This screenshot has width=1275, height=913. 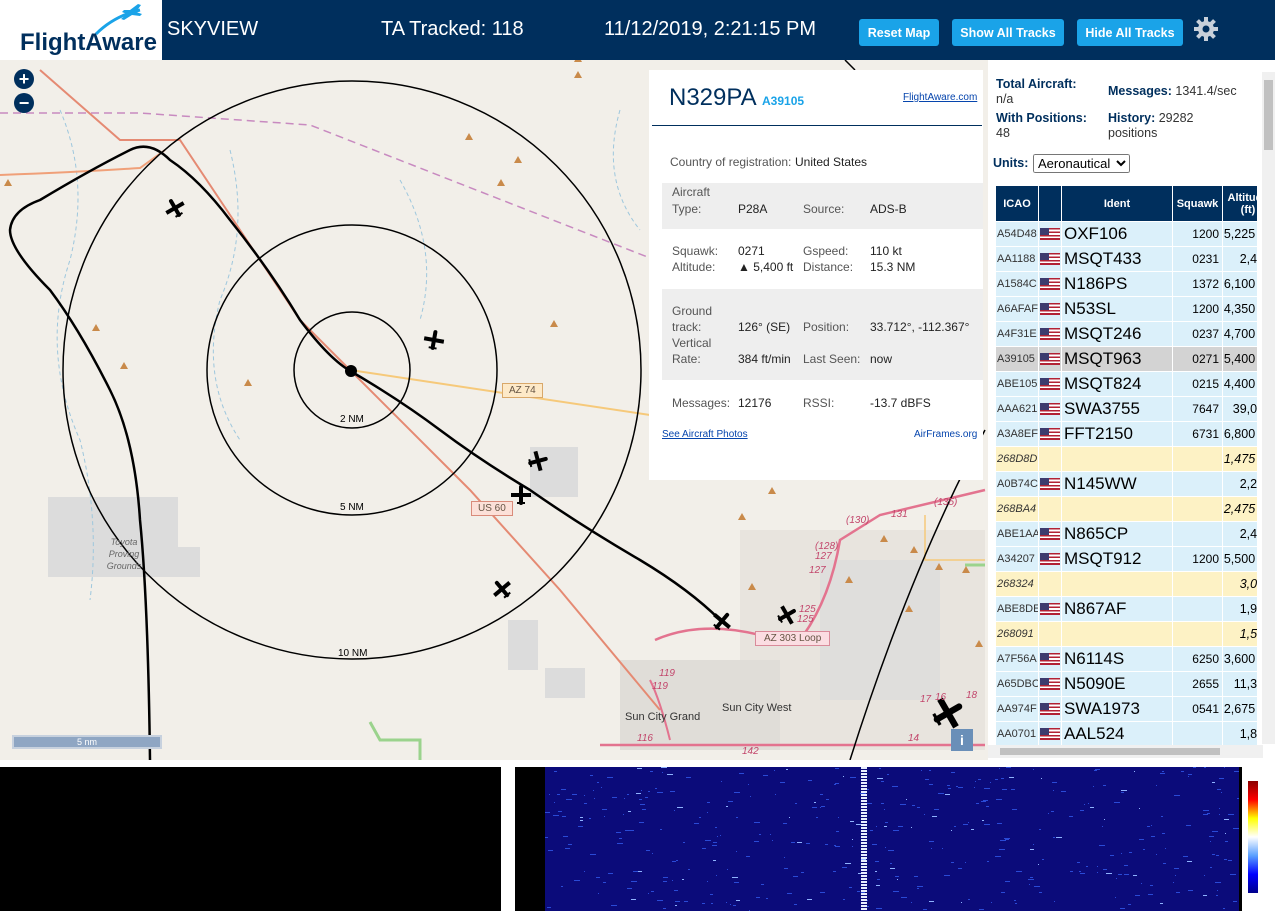 What do you see at coordinates (1050, 203) in the screenshot?
I see `flag-column-header` at bounding box center [1050, 203].